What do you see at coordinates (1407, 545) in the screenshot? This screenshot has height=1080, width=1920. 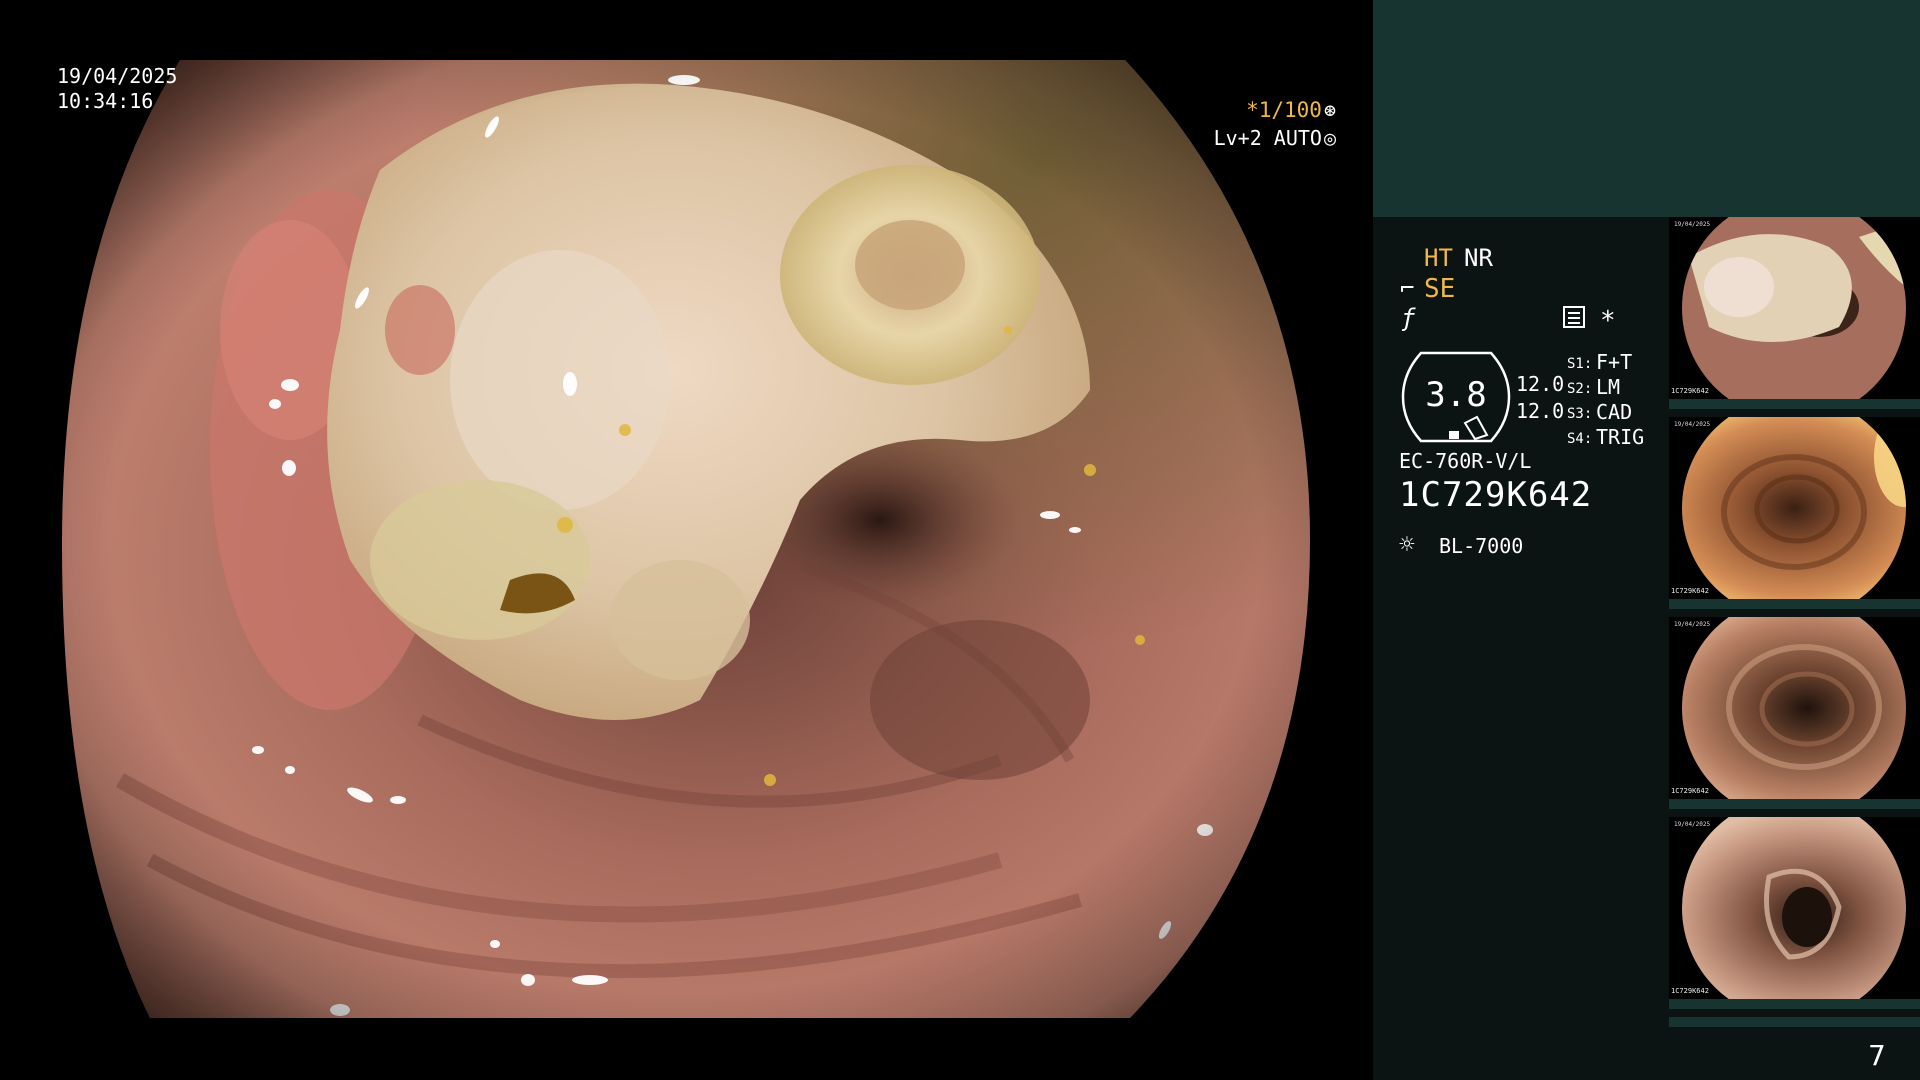 I see `lamp-icon: ☼` at bounding box center [1407, 545].